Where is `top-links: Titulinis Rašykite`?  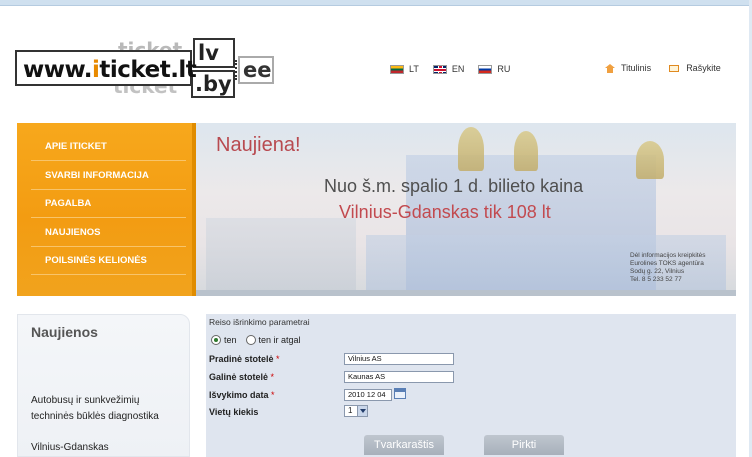
top-links: Titulinis Rašykite is located at coordinates (663, 68).